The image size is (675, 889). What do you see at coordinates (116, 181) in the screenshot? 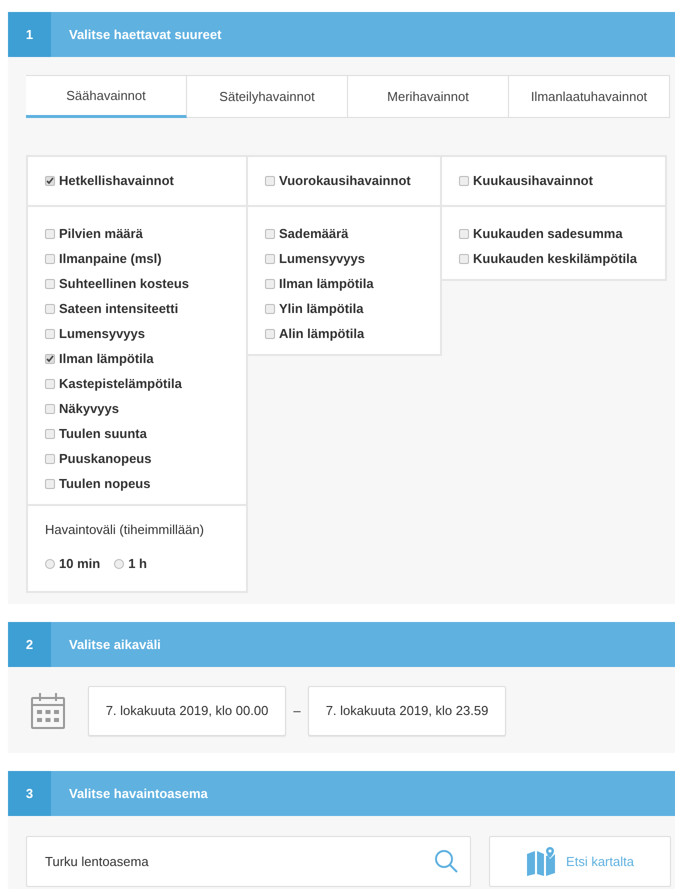
I see `checkbox-label: Hetkellishavainnot` at bounding box center [116, 181].